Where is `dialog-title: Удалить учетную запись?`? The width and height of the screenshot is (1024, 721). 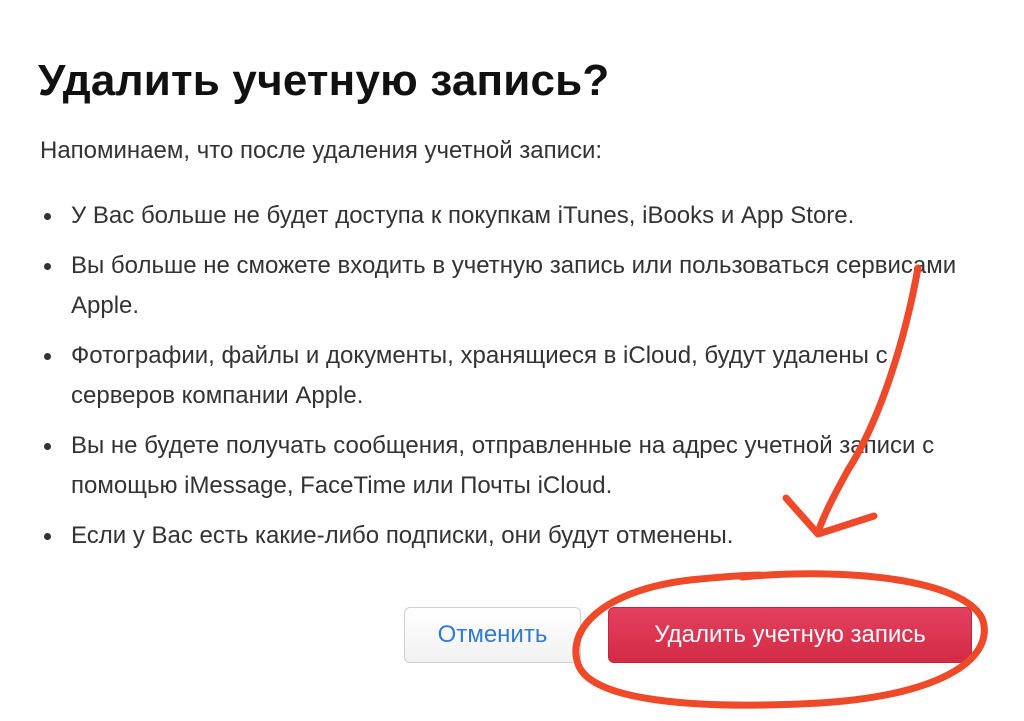 dialog-title: Удалить учетную запись? is located at coordinates (324, 80).